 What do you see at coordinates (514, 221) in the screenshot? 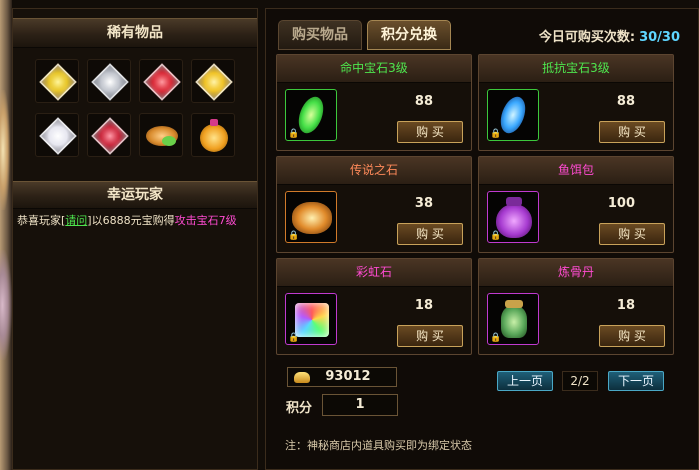
I see `bait-bag-icon` at bounding box center [514, 221].